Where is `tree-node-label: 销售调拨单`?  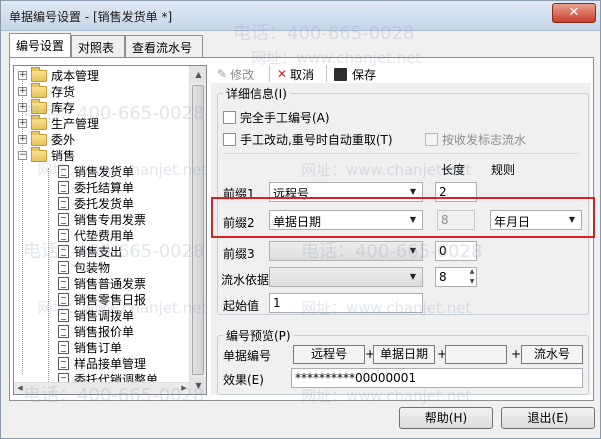 tree-node-label: 销售调拨单 is located at coordinates (104, 316).